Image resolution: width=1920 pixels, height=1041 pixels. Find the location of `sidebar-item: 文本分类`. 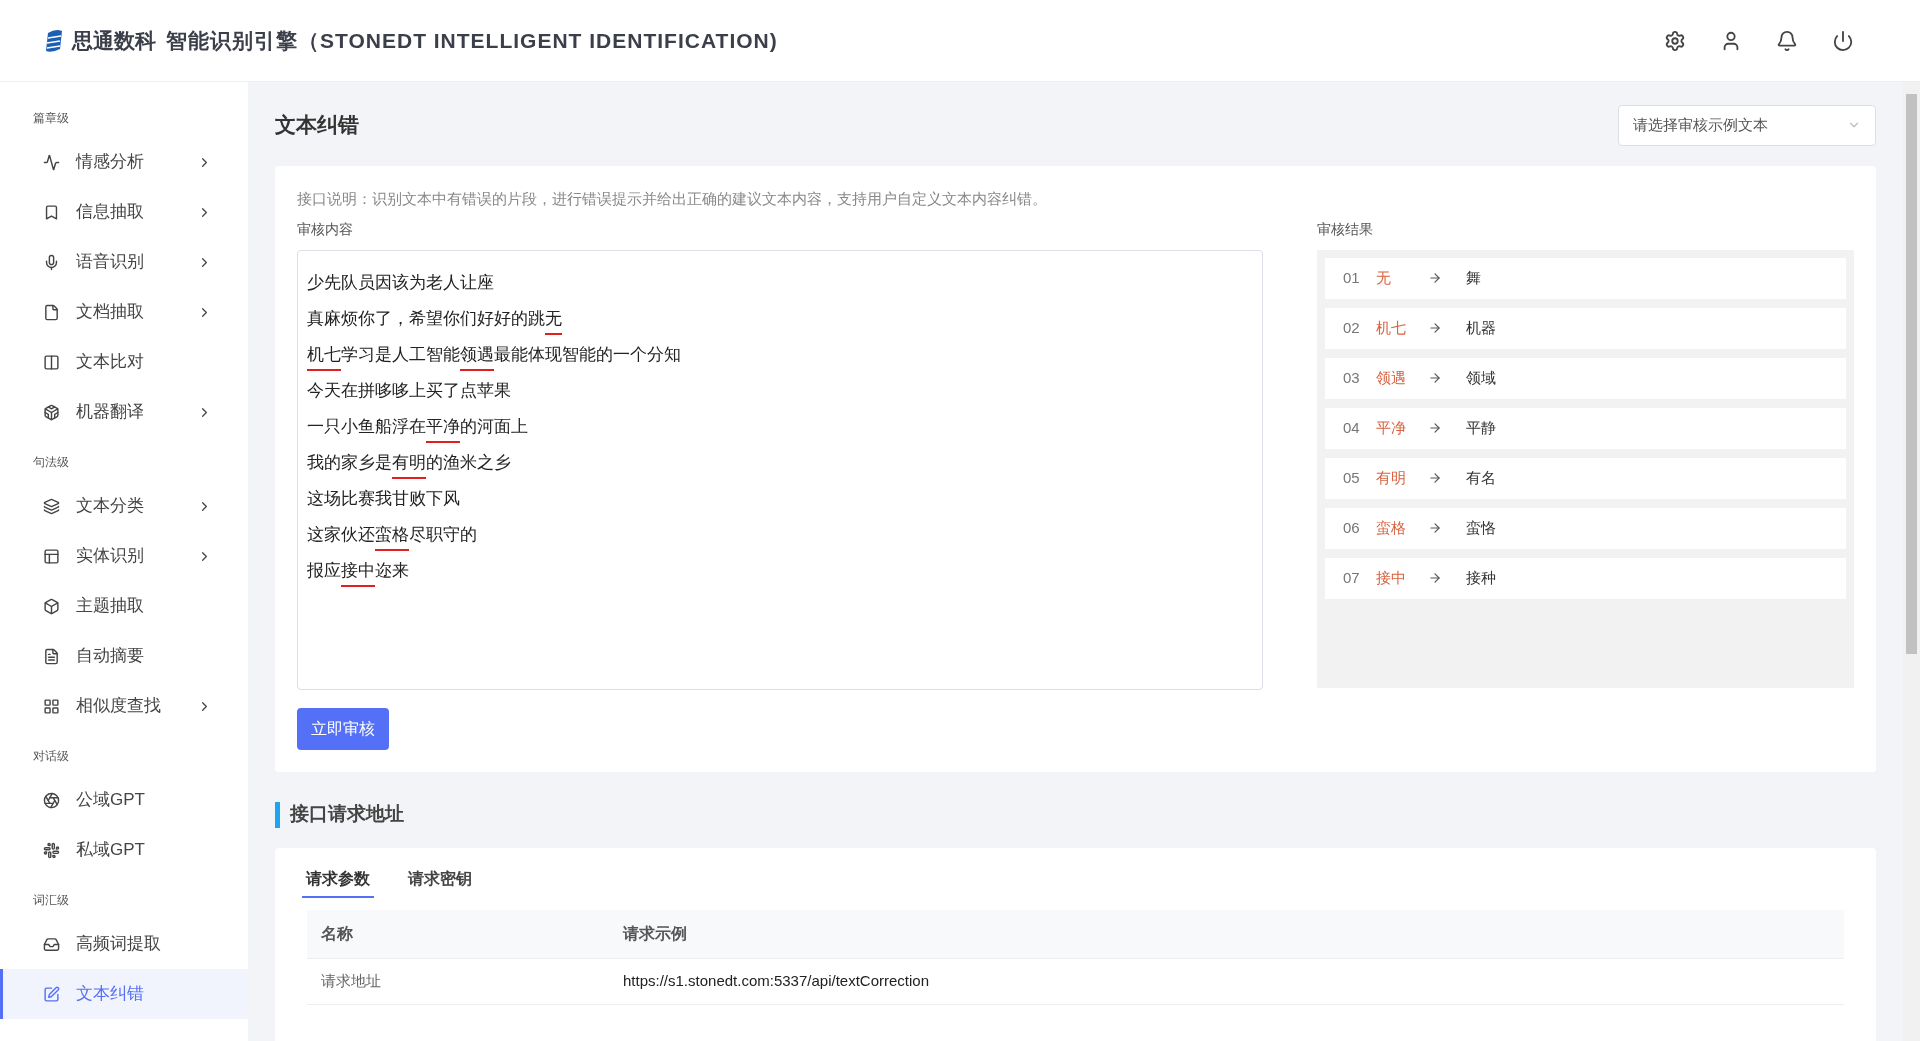

sidebar-item: 文本分类 is located at coordinates (124, 506).